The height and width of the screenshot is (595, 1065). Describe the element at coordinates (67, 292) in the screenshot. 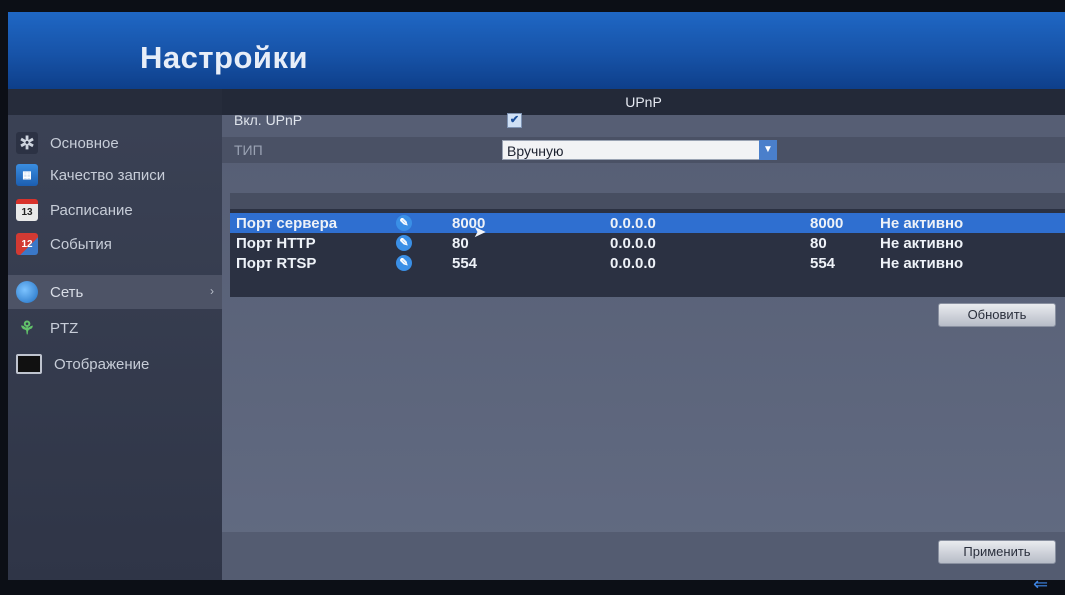

I see `sidebar-item-label: Сеть` at that location.